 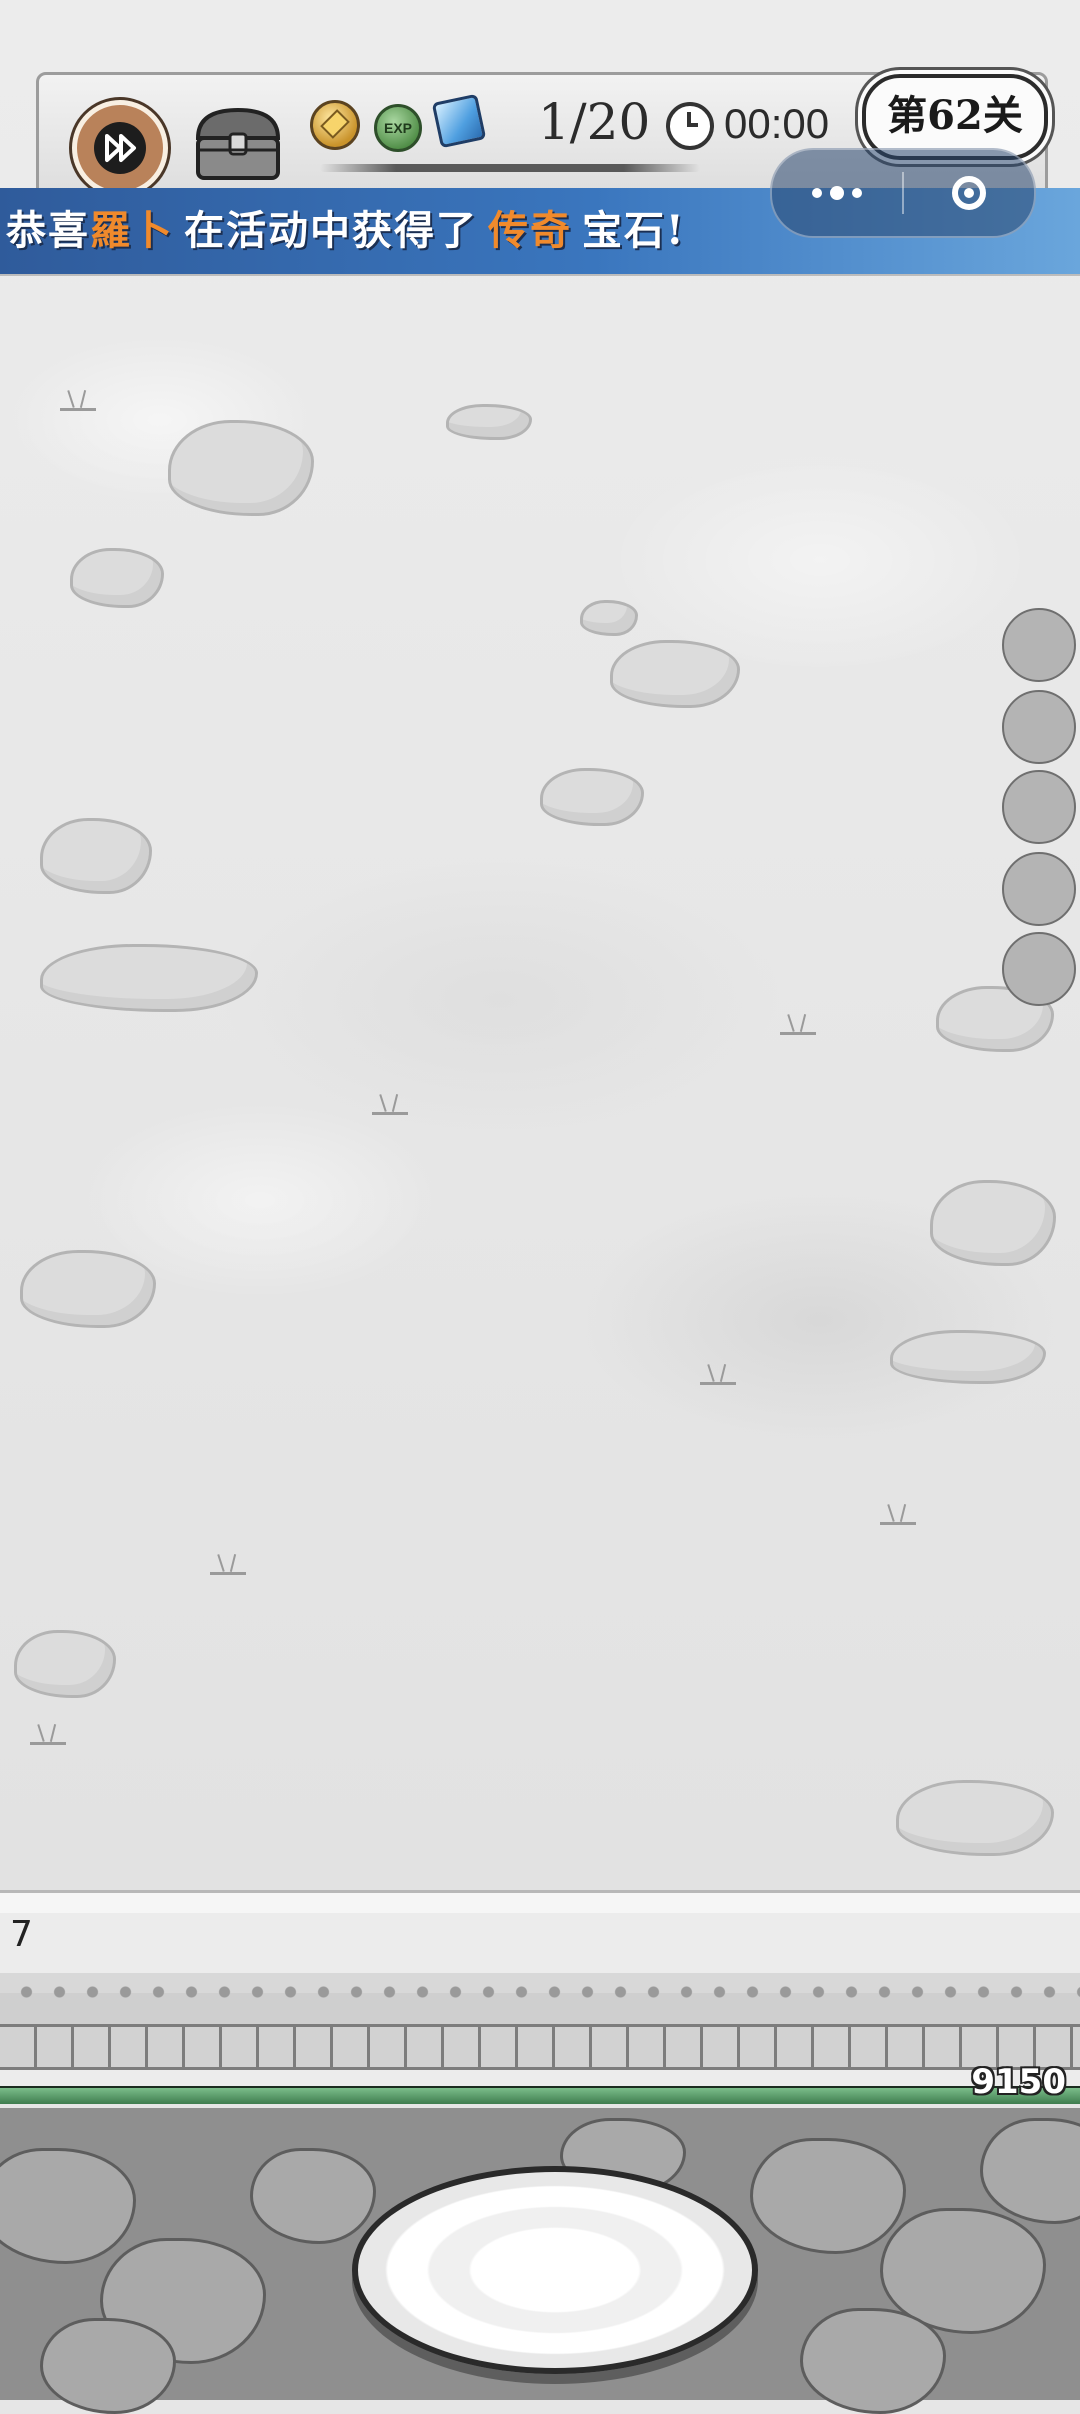 What do you see at coordinates (540, 2047) in the screenshot?
I see `wall-bricks` at bounding box center [540, 2047].